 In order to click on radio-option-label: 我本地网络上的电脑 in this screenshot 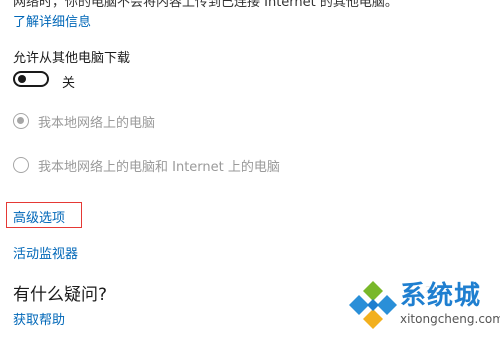, I will do `click(97, 123)`.